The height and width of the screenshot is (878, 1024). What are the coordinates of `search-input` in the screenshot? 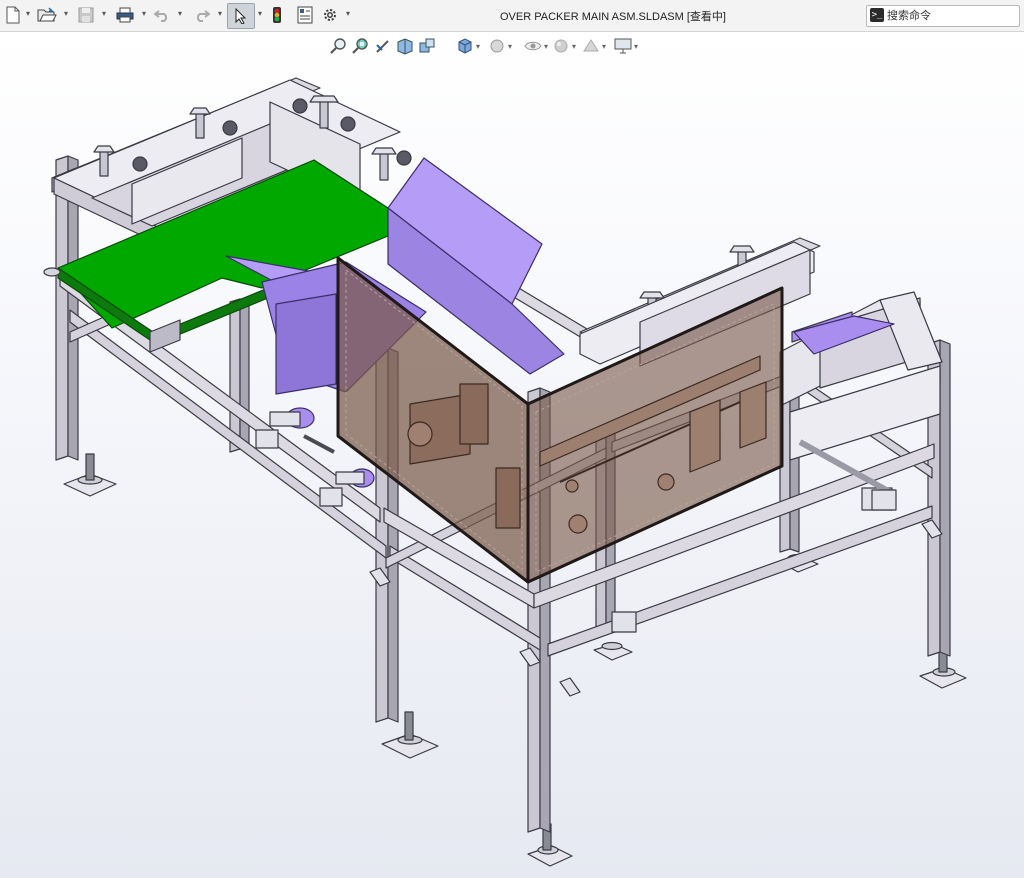 It's located at (951, 15).